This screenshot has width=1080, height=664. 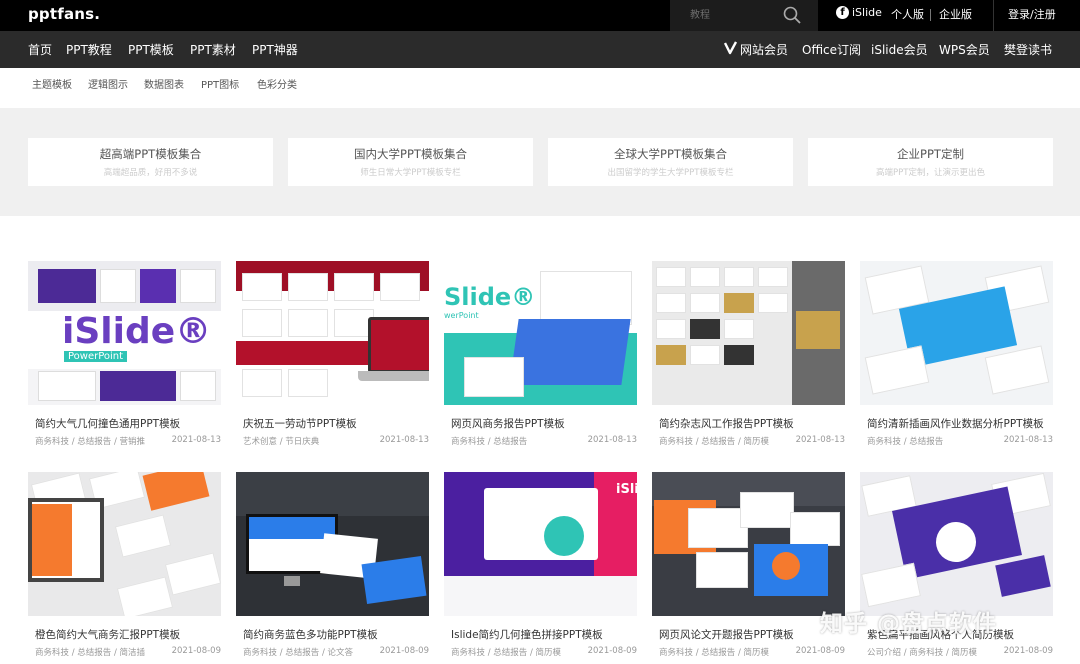 I want to click on nav-ppt-material: PPT素材, so click(x=213, y=49).